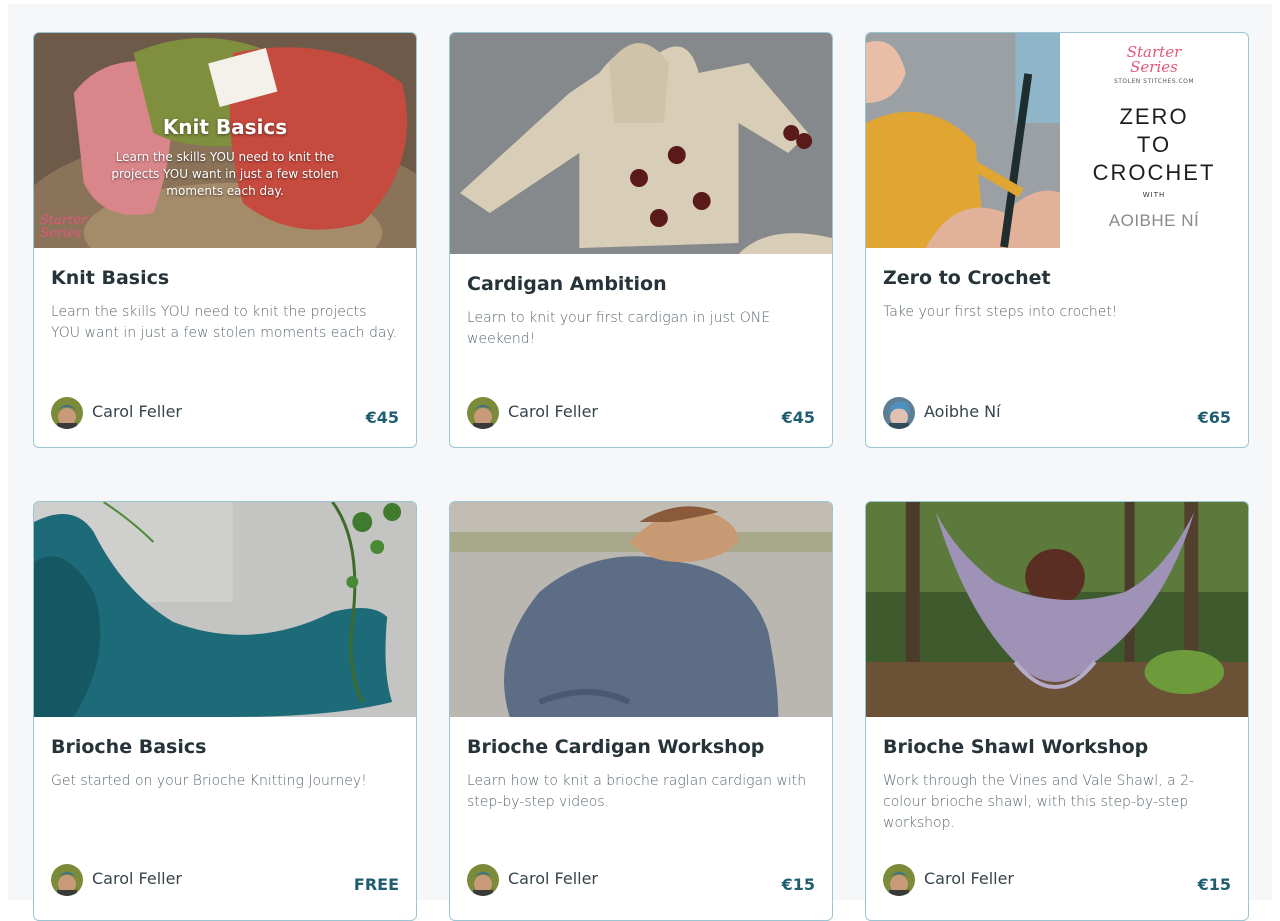 The image size is (1280, 921). Describe the element at coordinates (1154, 220) in the screenshot. I see `panel-author: AOIBHE NÍ` at that location.